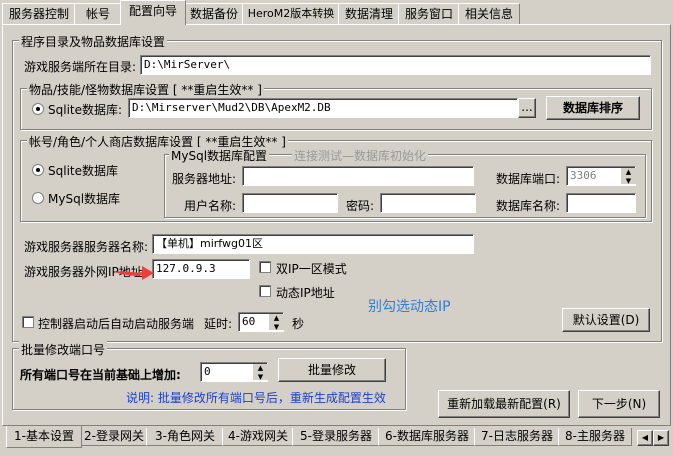 The width and height of the screenshot is (673, 456). Describe the element at coordinates (38, 198) in the screenshot. I see `mysql-account-radio` at that location.